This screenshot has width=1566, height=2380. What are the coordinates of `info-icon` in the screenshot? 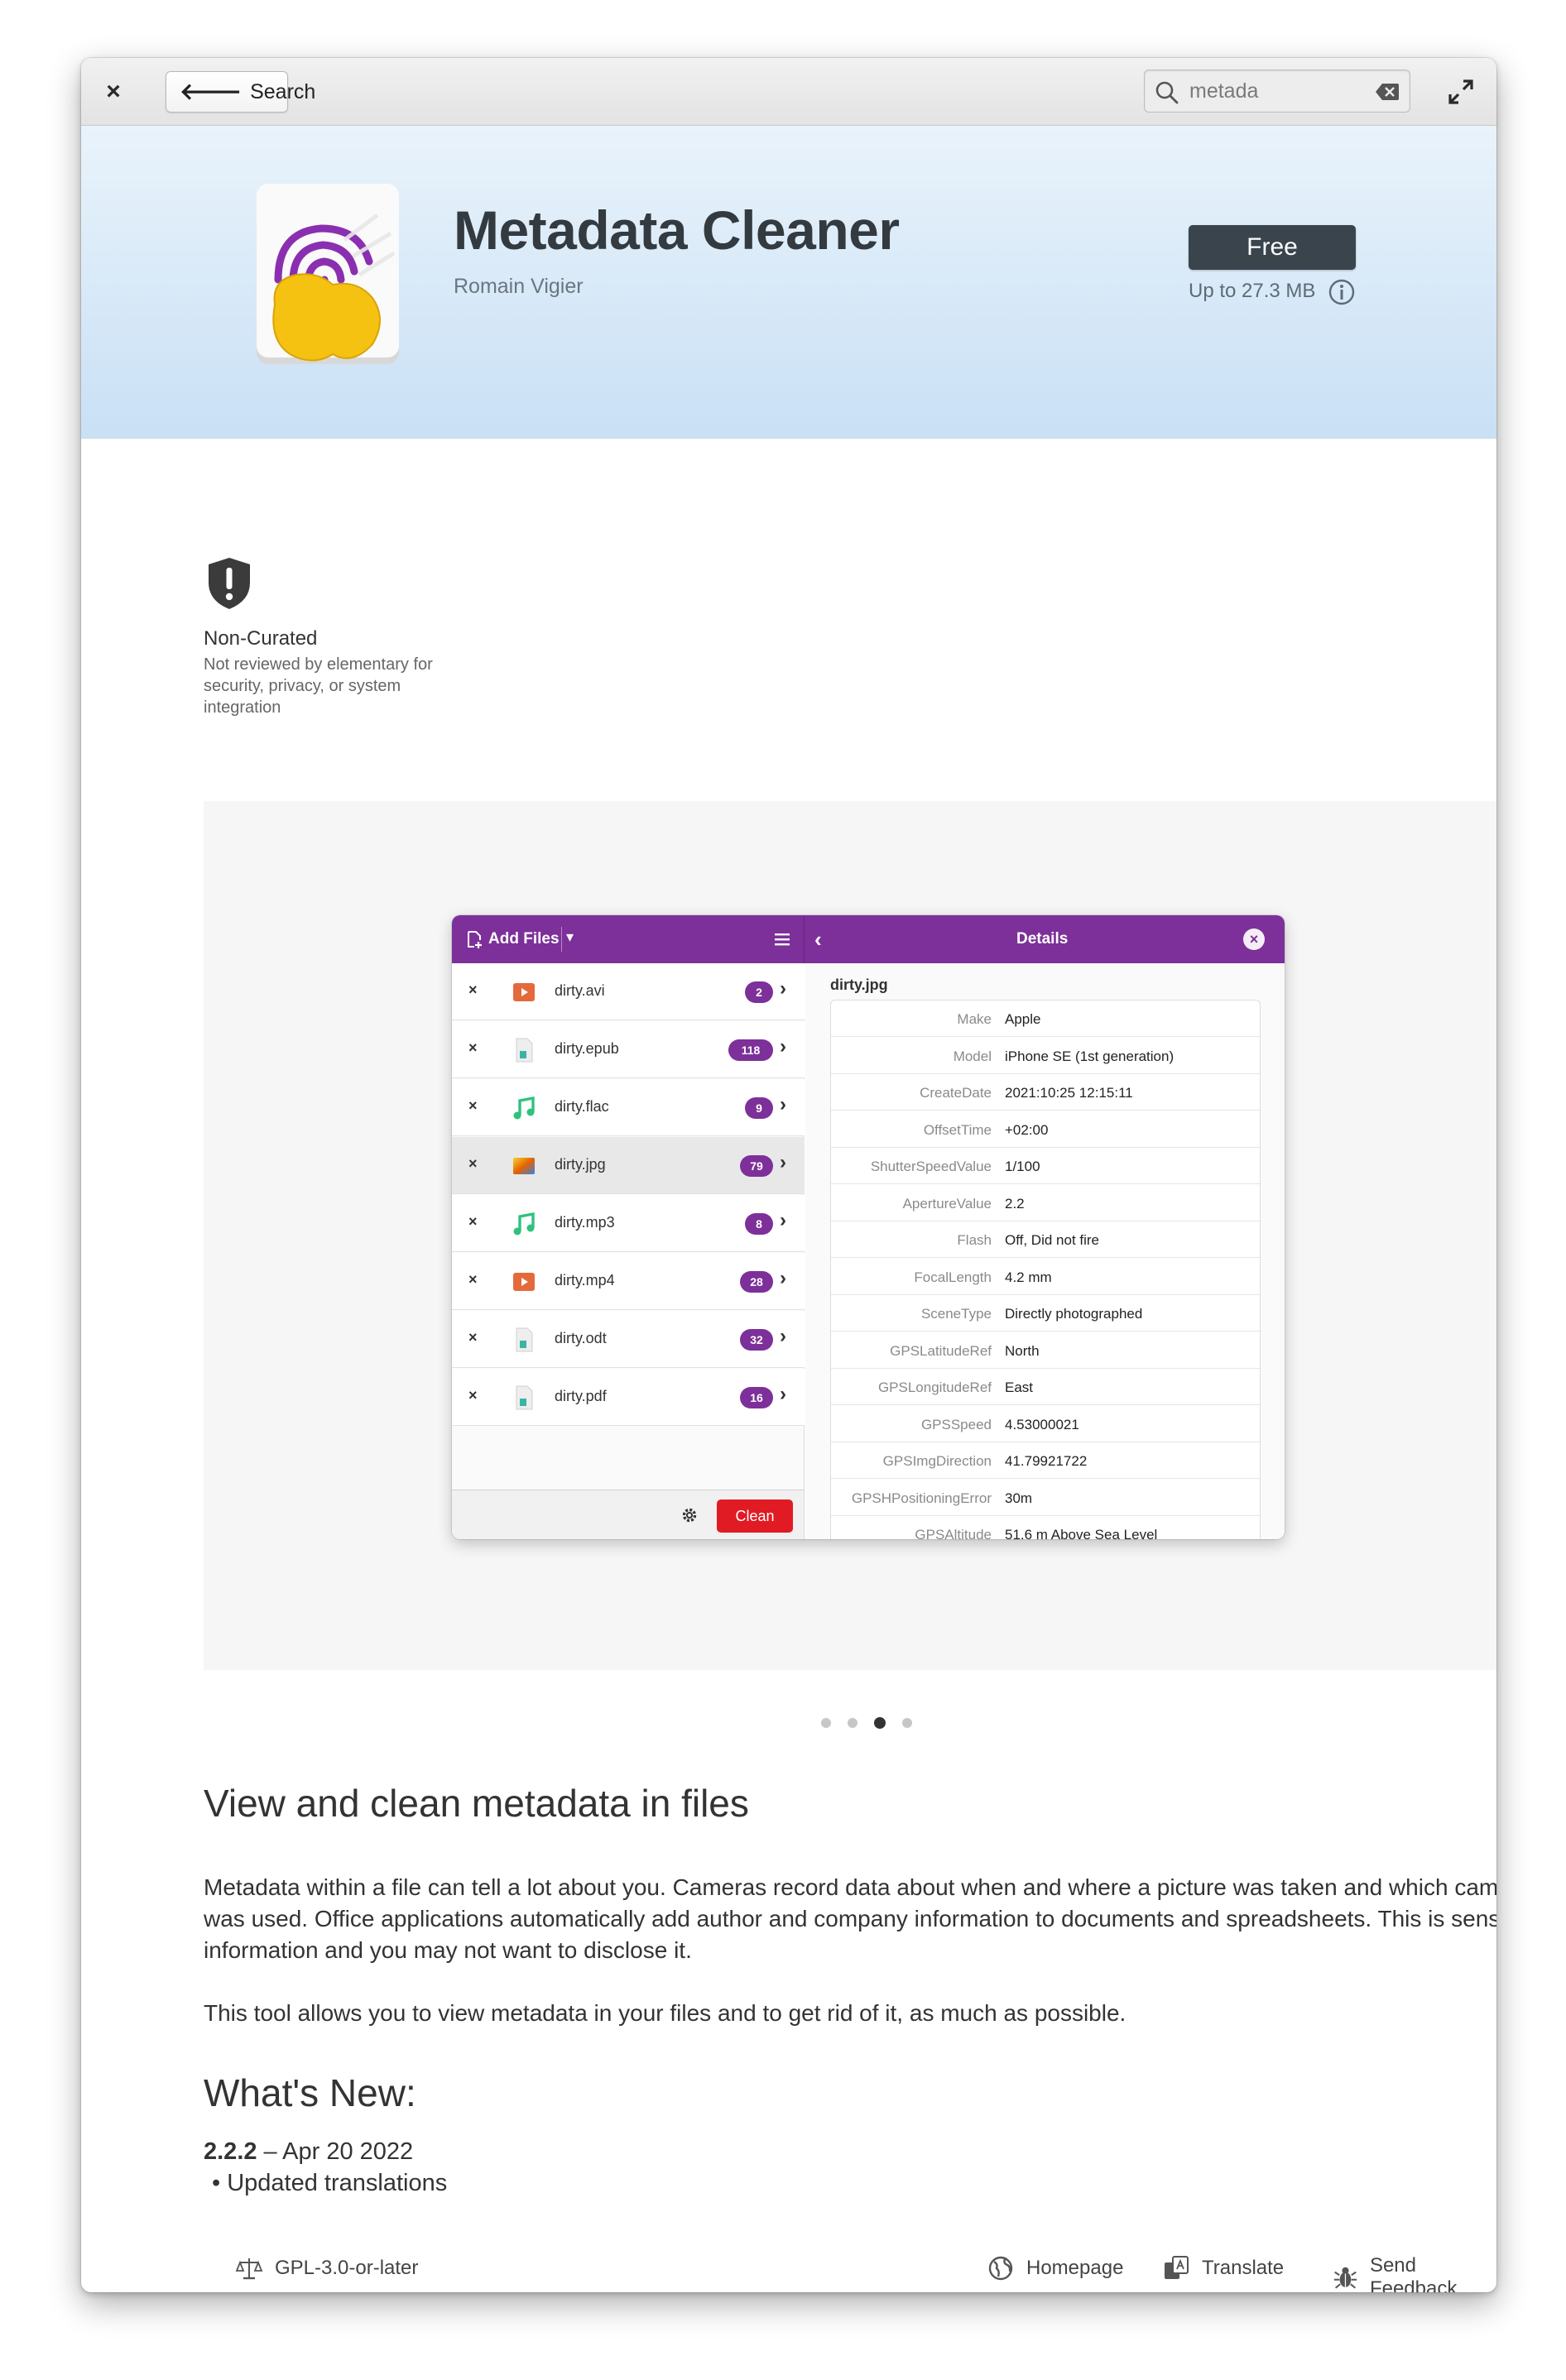 It's located at (1342, 292).